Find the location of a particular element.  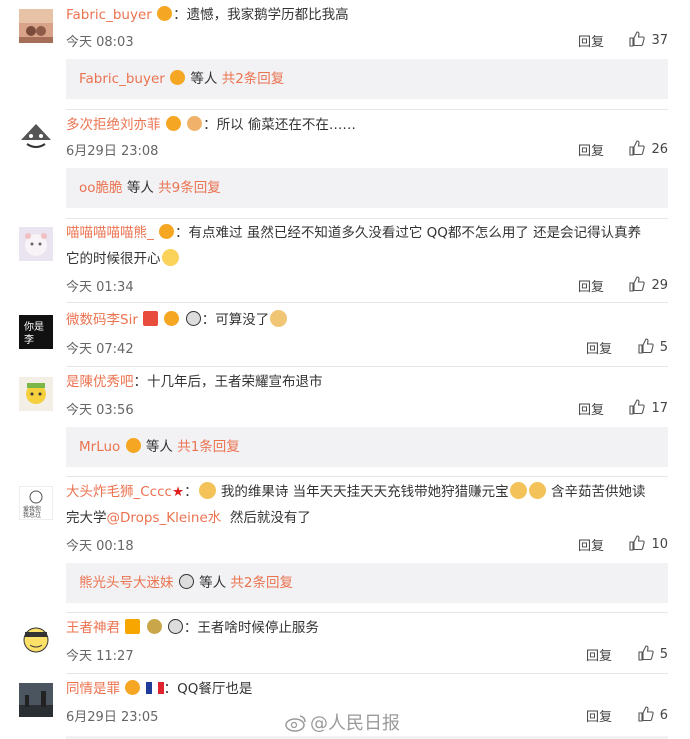

comment-body-continued: 它的时候很开心 is located at coordinates (113, 259).